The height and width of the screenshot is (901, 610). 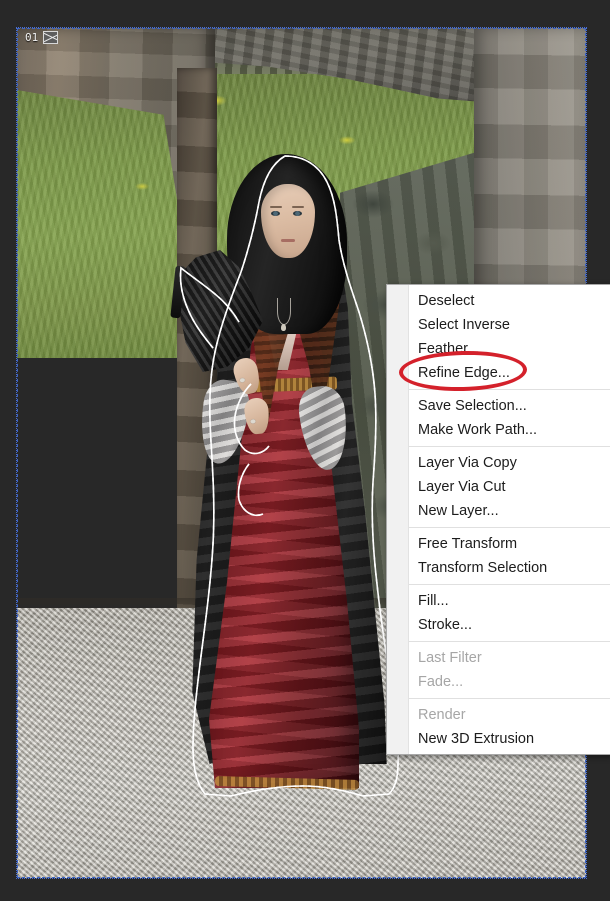 What do you see at coordinates (498, 739) in the screenshot?
I see `menu-item-new-3d-extrusion: New 3D Extrusion` at bounding box center [498, 739].